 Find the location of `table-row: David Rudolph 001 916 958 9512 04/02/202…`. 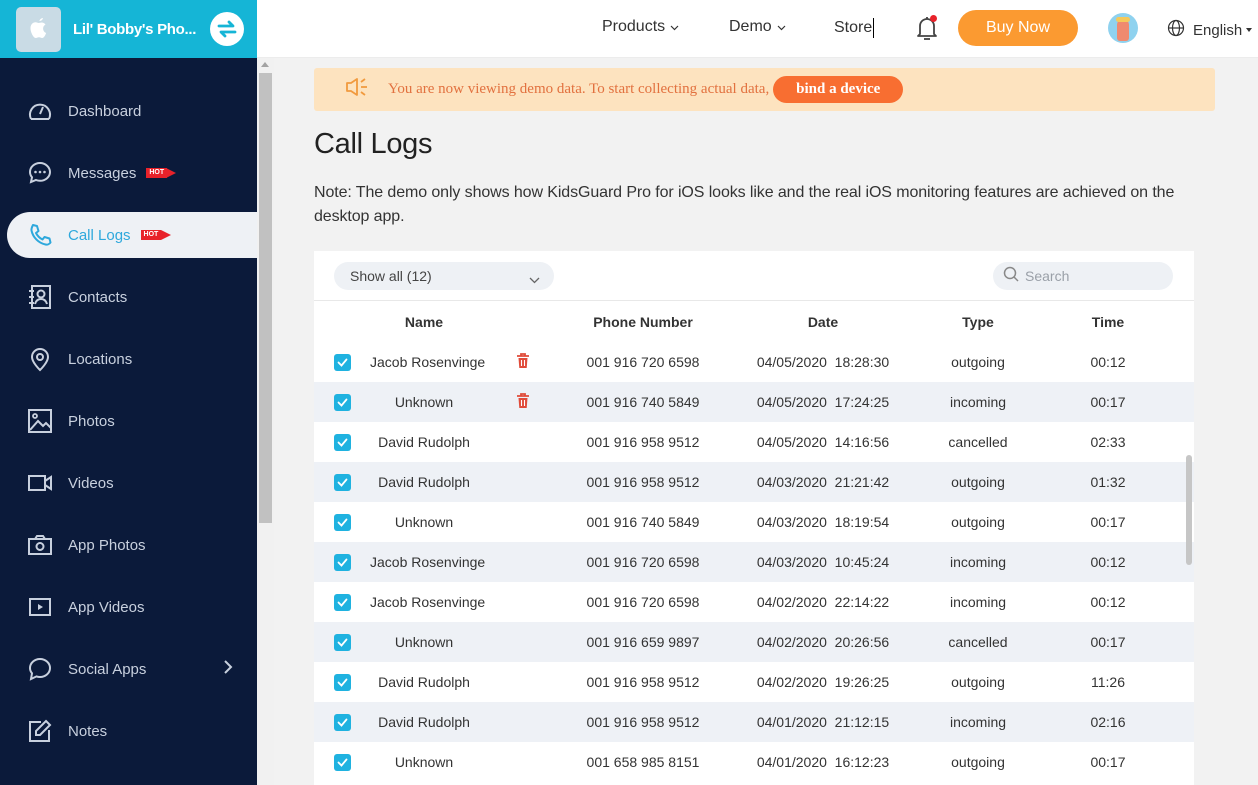

table-row: David Rudolph 001 916 958 9512 04/02/202… is located at coordinates (754, 682).